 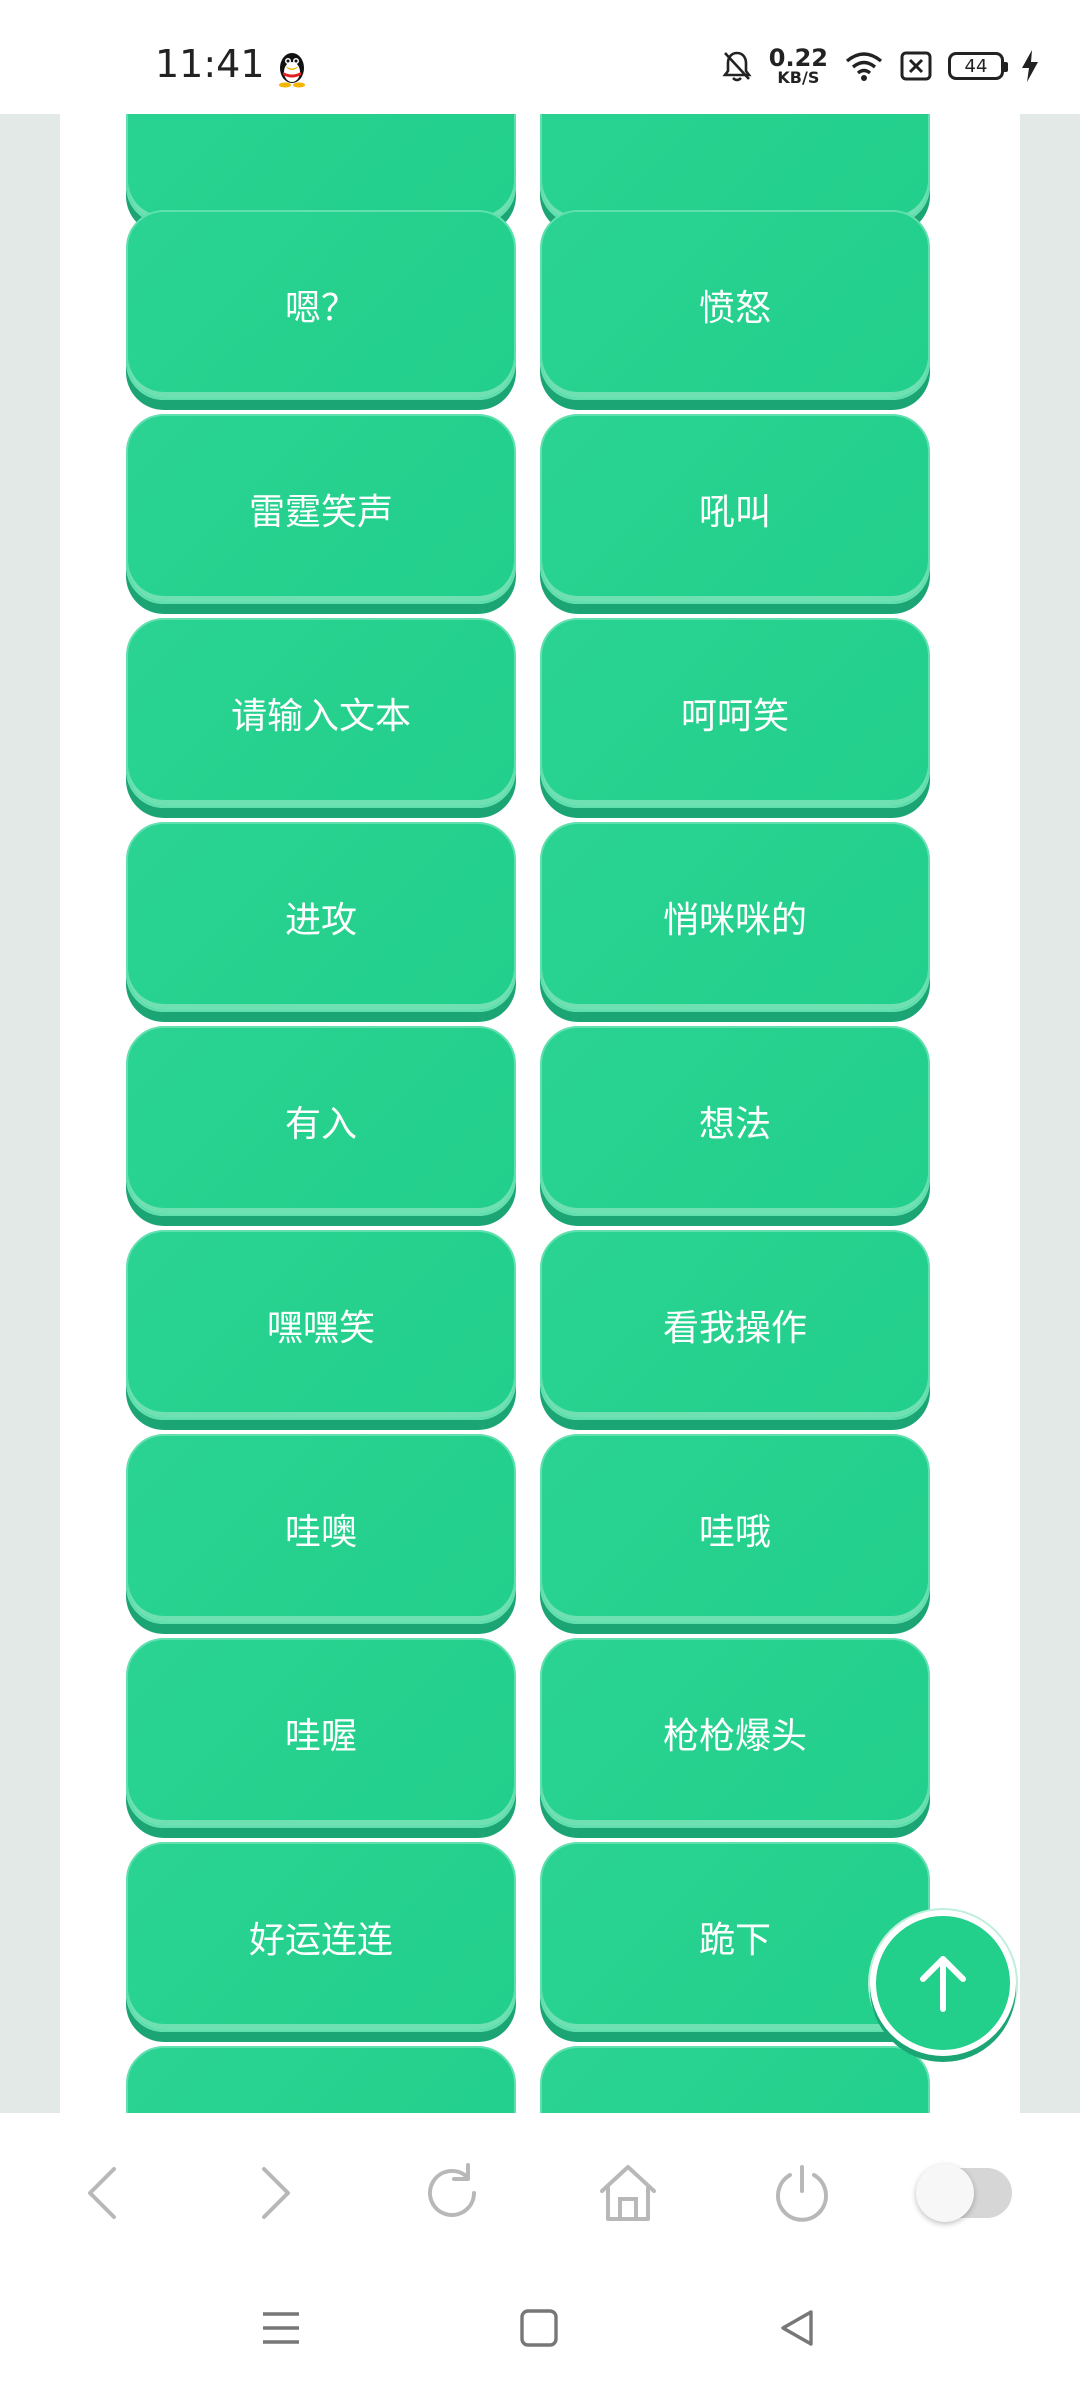 I want to click on toggle-knob, so click(x=945, y=2193).